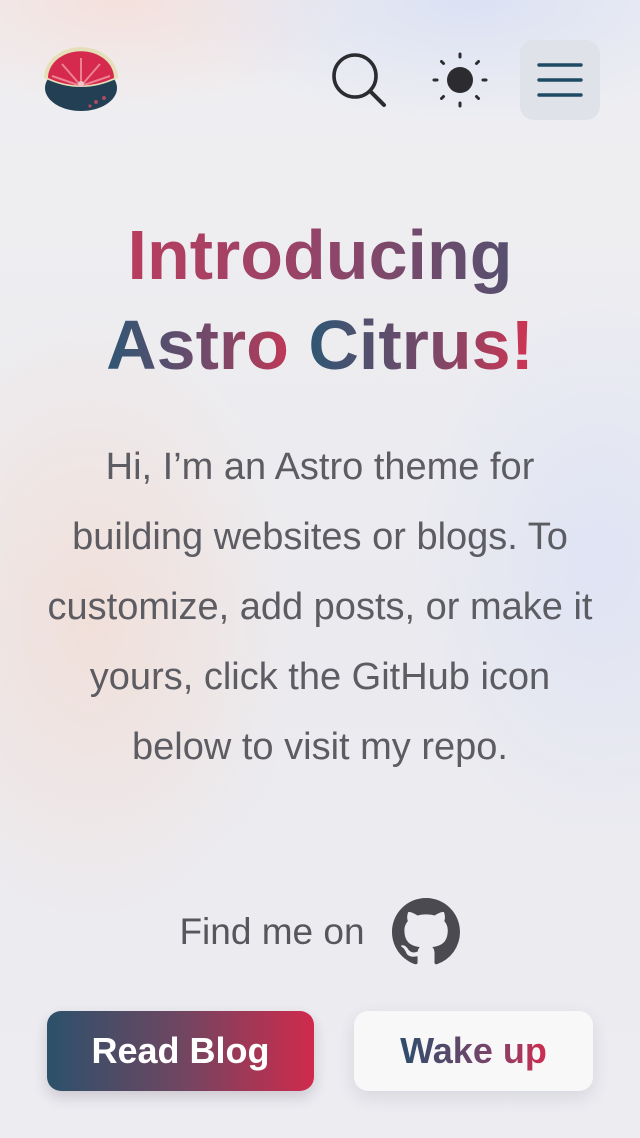  I want to click on hero-title-part-2: Citrus!, so click(421, 345).